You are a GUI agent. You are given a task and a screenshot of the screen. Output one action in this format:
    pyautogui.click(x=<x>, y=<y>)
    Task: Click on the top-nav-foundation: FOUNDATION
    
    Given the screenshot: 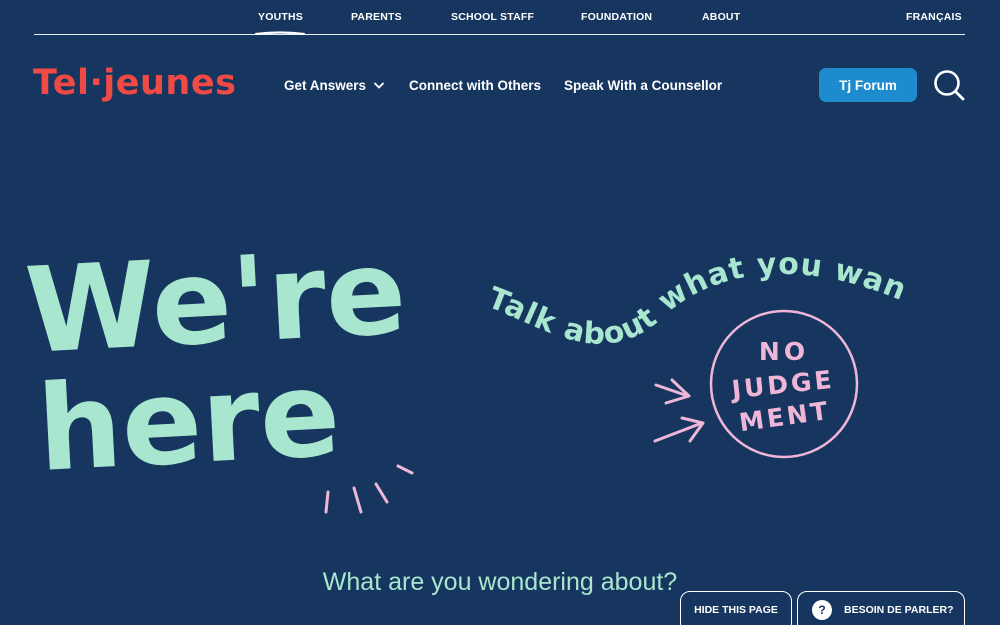 What is the action you would take?
    pyautogui.click(x=616, y=17)
    